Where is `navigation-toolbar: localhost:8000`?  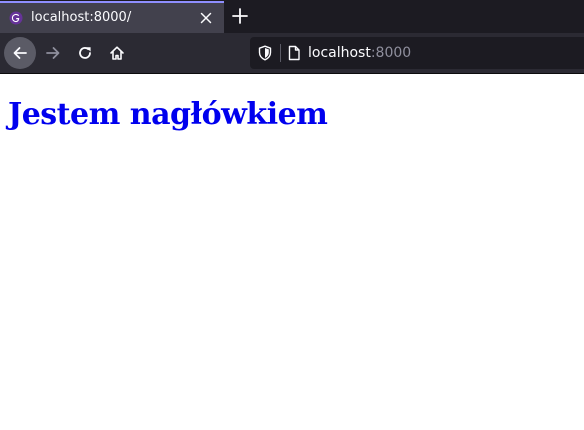 navigation-toolbar: localhost:8000 is located at coordinates (292, 53).